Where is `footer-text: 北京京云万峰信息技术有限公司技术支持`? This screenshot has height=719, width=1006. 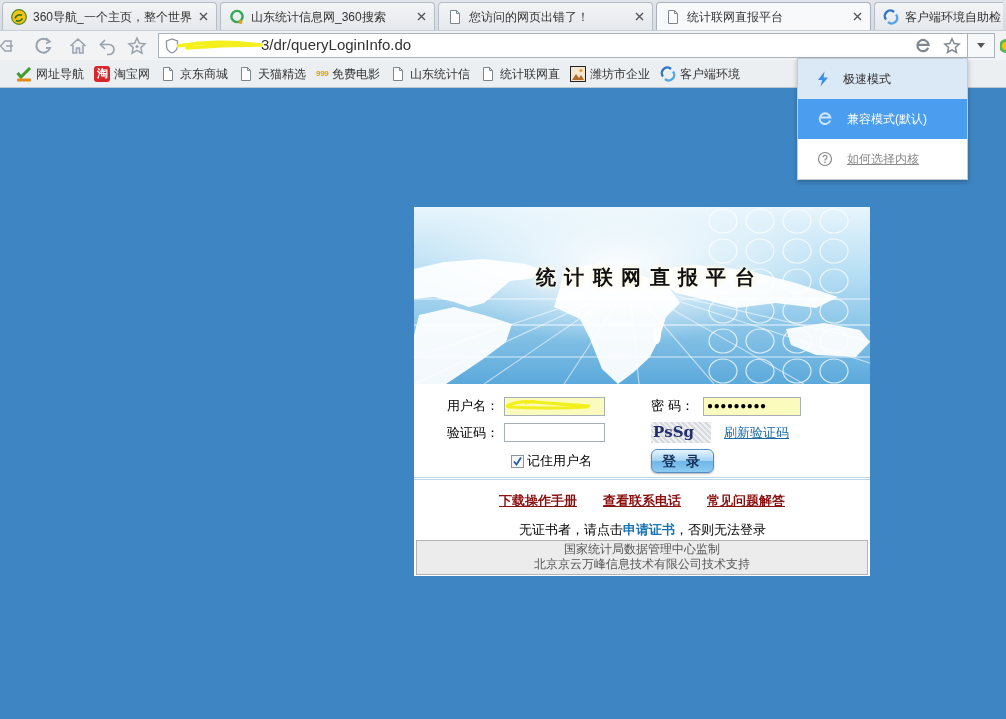
footer-text: 北京京云万峰信息技术有限公司技术支持 is located at coordinates (642, 564).